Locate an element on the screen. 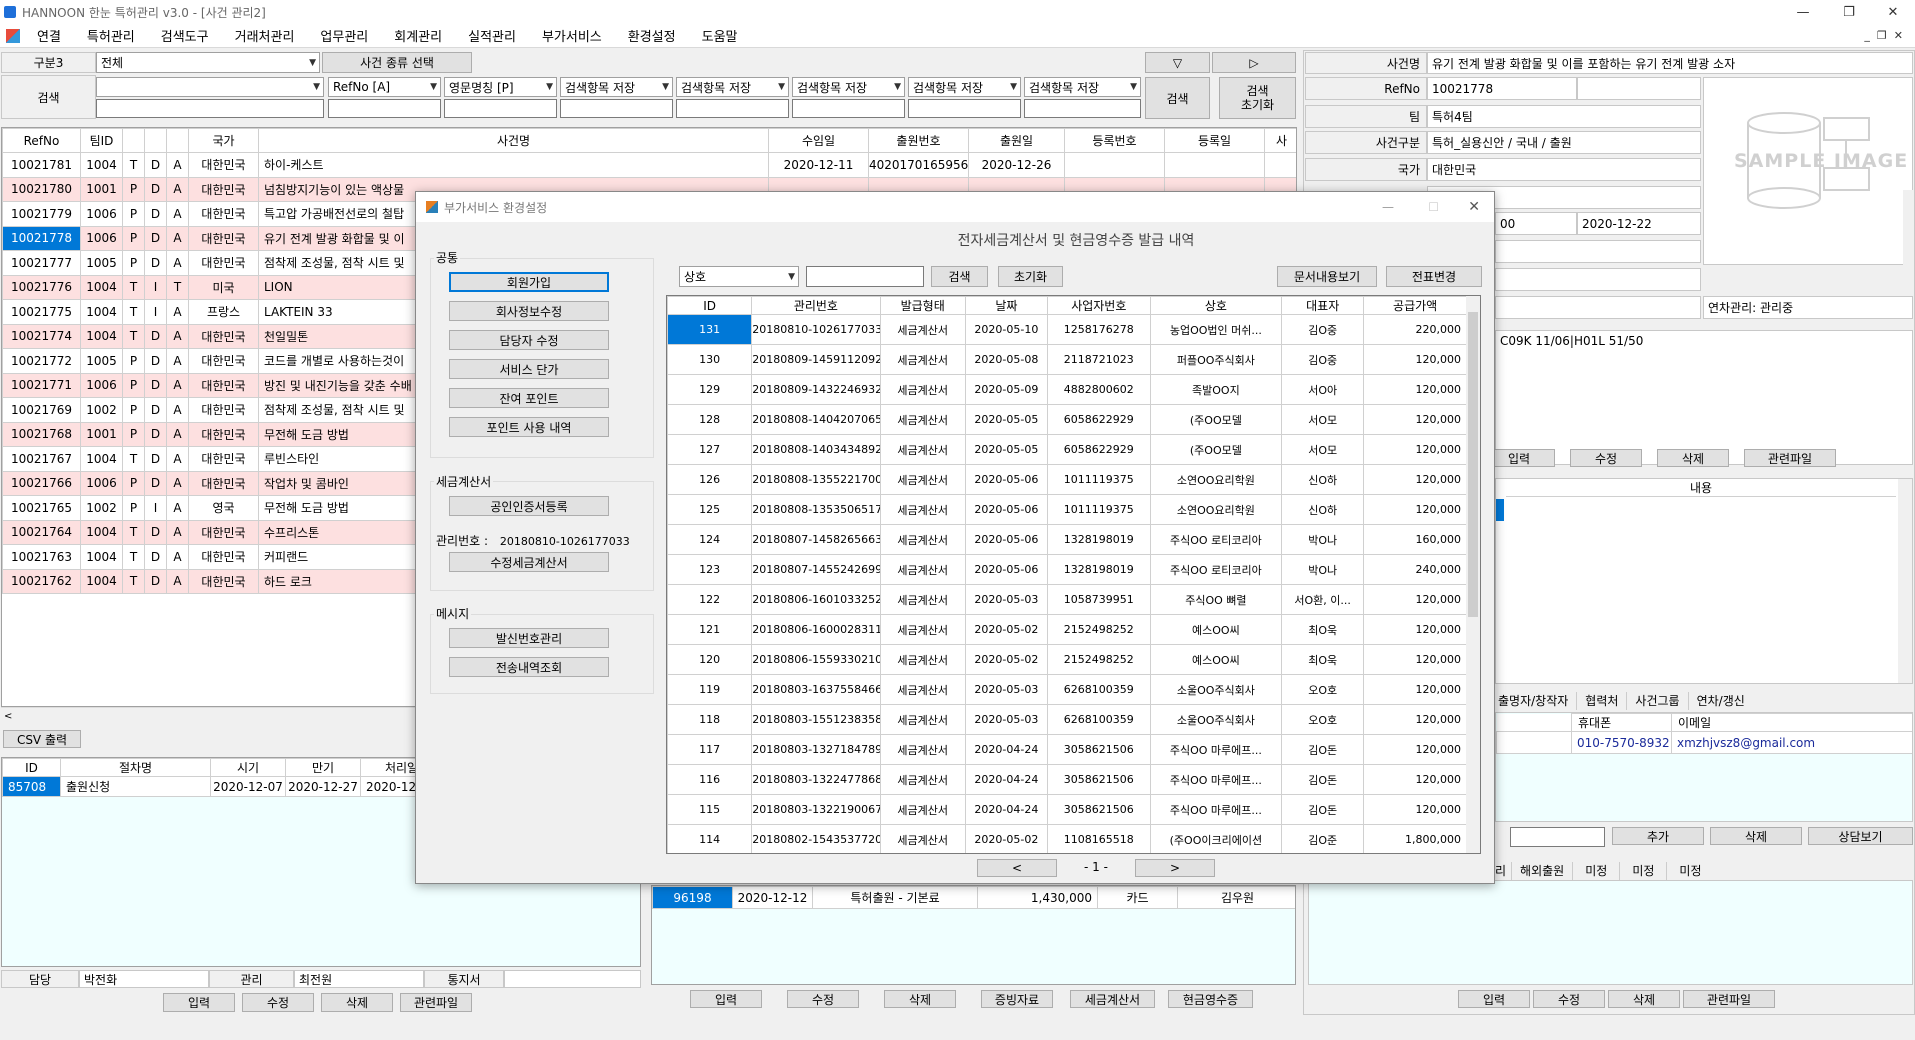 This screenshot has width=1915, height=1040. dialog-search-button: 검색 is located at coordinates (959, 276).